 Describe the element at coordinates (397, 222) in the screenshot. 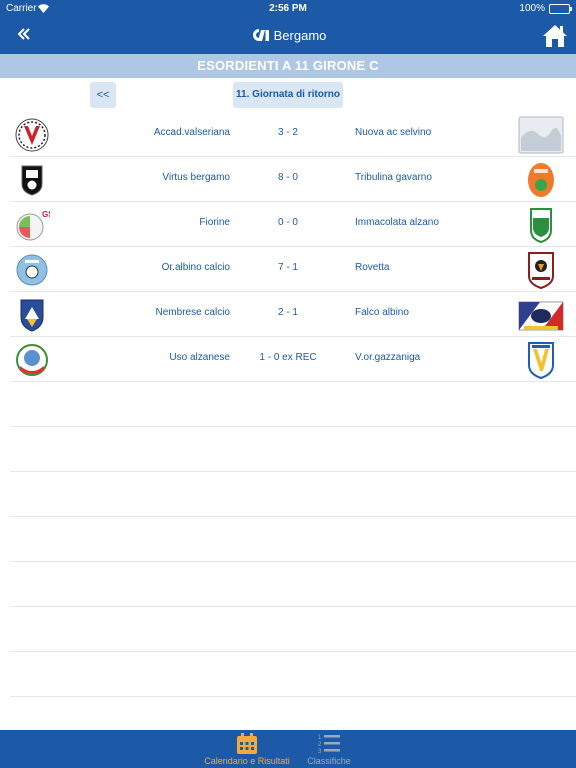

I see `away-team: Immacolata alzano` at that location.